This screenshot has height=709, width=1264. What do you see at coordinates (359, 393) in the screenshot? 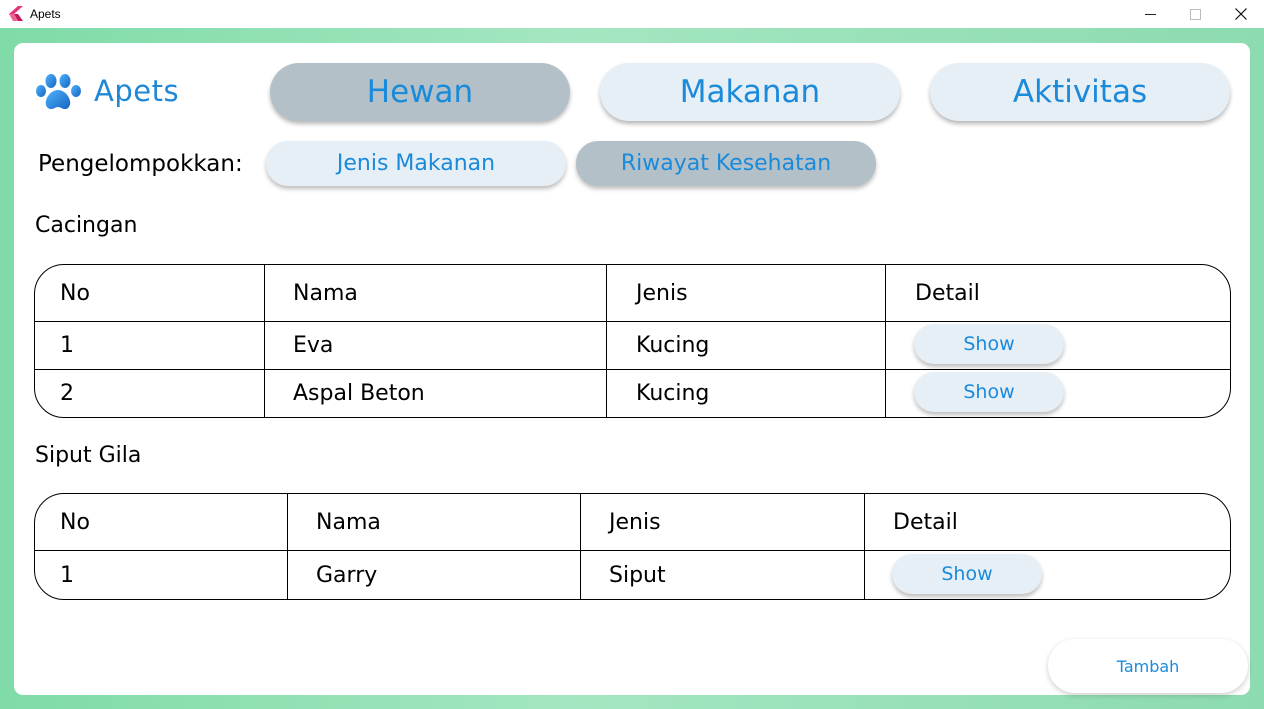
I see `cell-nama: Aspal Beton` at bounding box center [359, 393].